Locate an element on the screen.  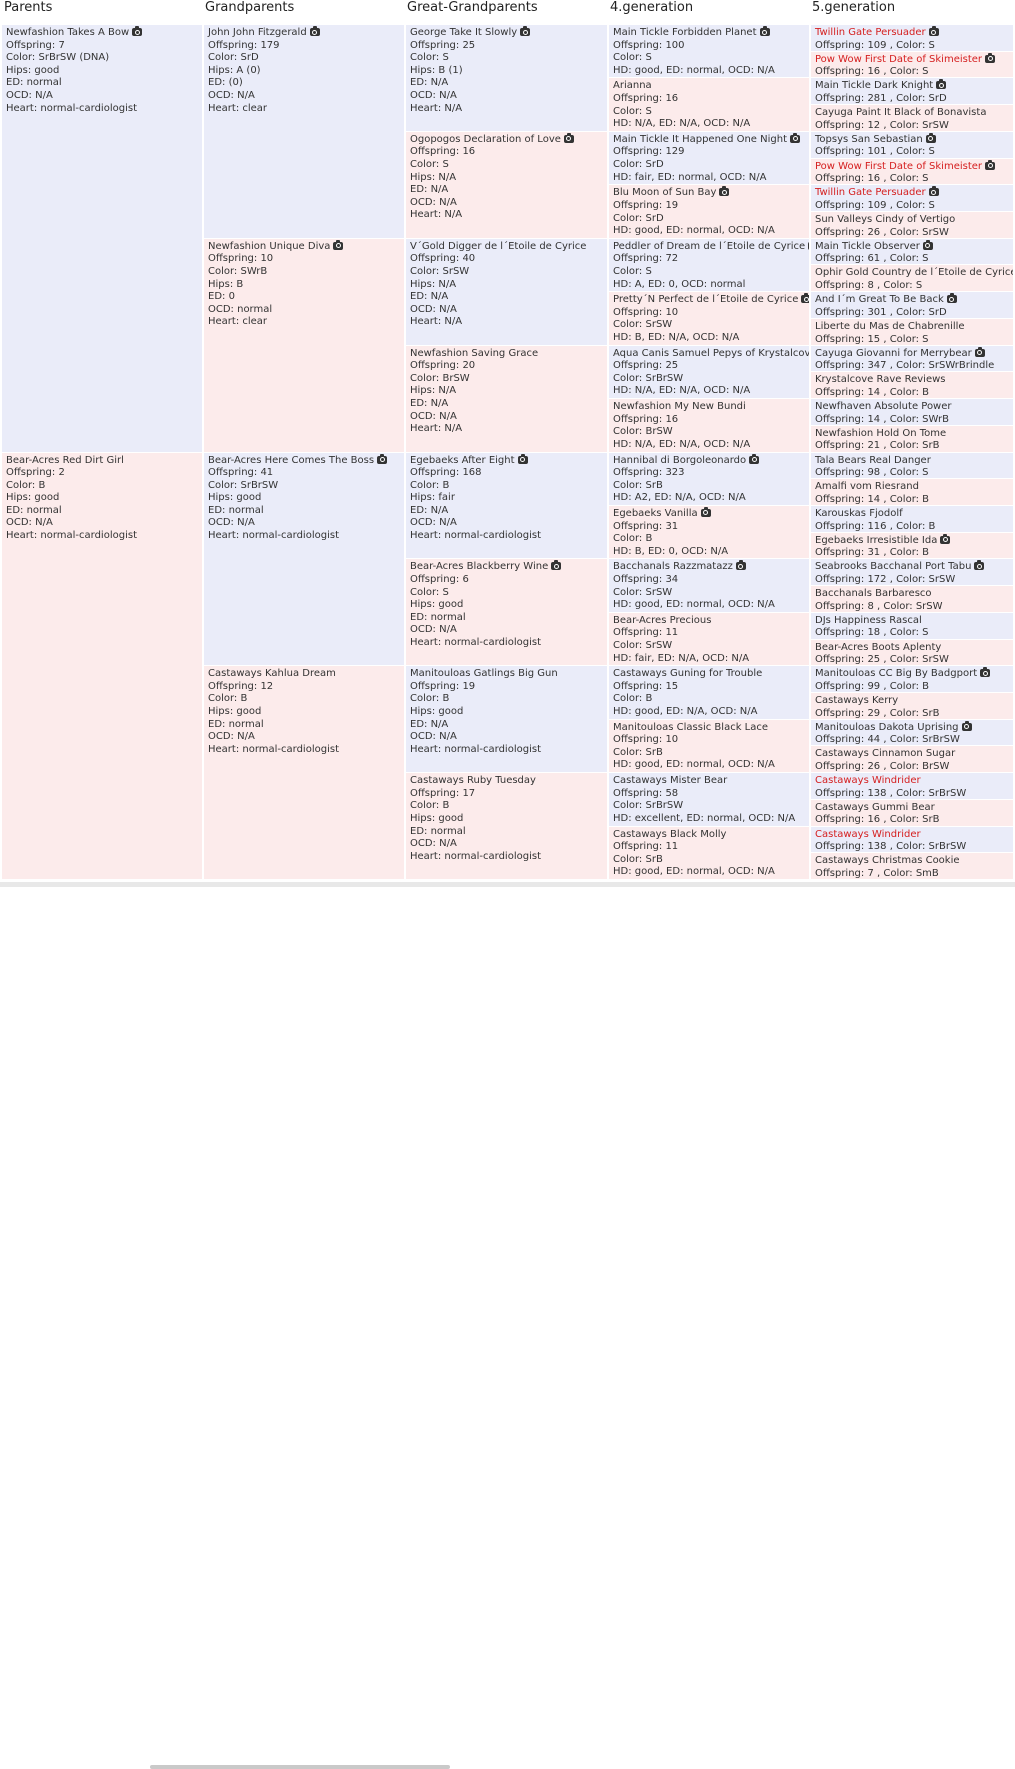
dog-name-link: Manitouloas Gatlings Big Gun is located at coordinates (506, 674).